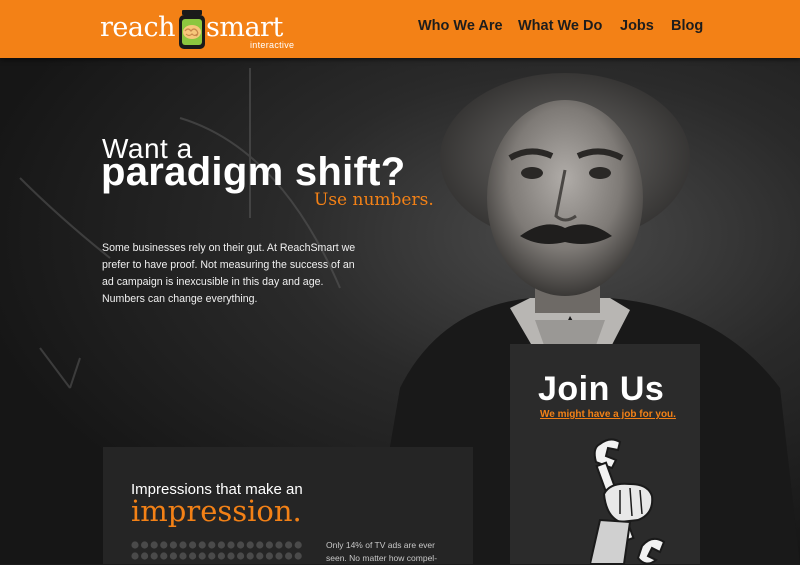 This screenshot has width=800, height=565. I want to click on join-us-title: Join Us, so click(601, 389).